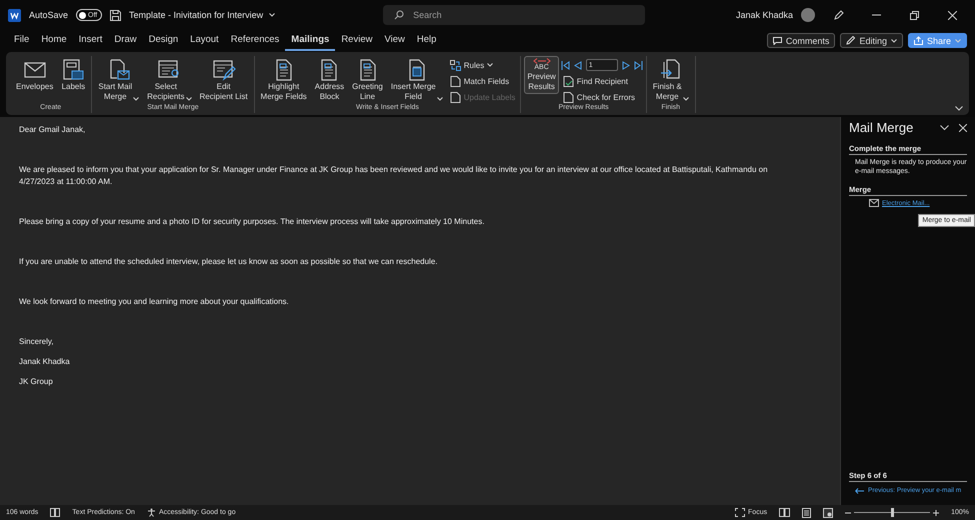 Image resolution: width=975 pixels, height=520 pixels. I want to click on ribbon-button: Match Fields, so click(483, 81).